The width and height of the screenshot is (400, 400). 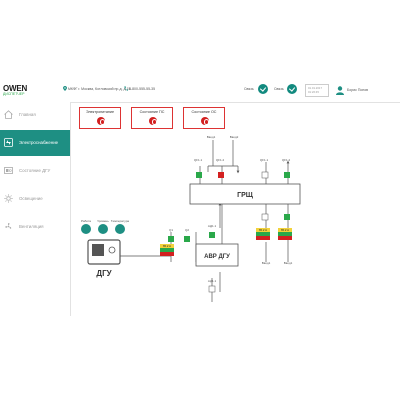 What do you see at coordinates (245, 195) in the screenshot?
I see `grsch-label: ГРЩ` at bounding box center [245, 195].